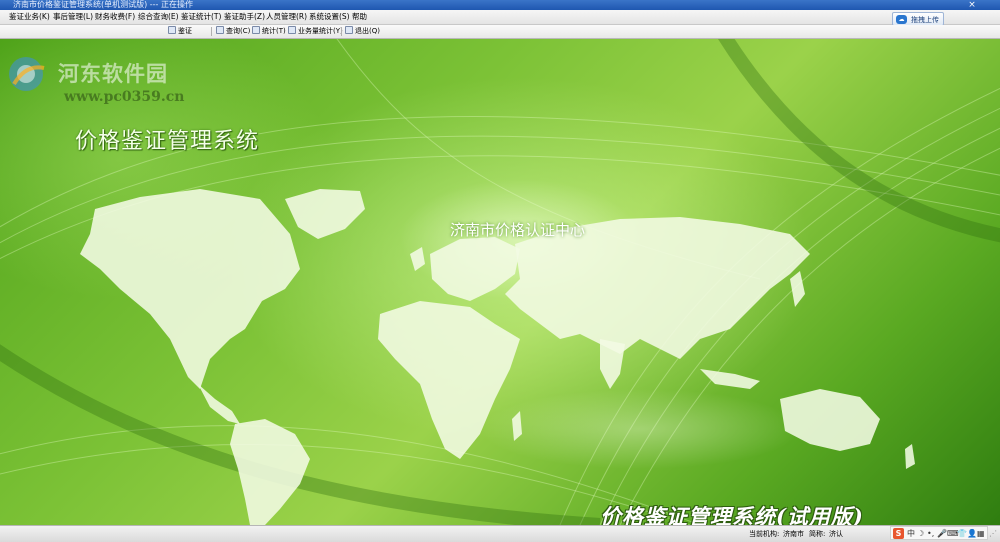  Describe the element at coordinates (920, 533) in the screenshot. I see `ime-moon-icon: ☽` at that location.